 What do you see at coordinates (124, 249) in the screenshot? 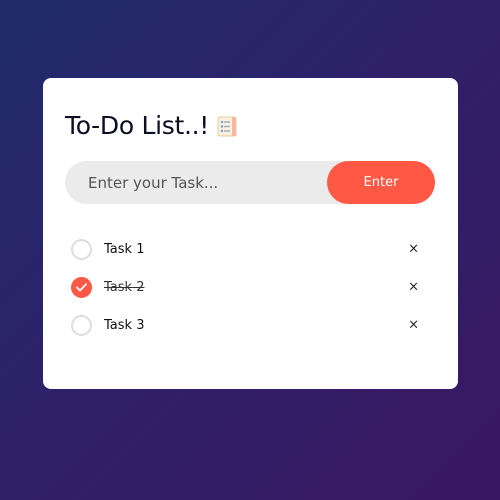
I see `task-label: Task 1` at bounding box center [124, 249].